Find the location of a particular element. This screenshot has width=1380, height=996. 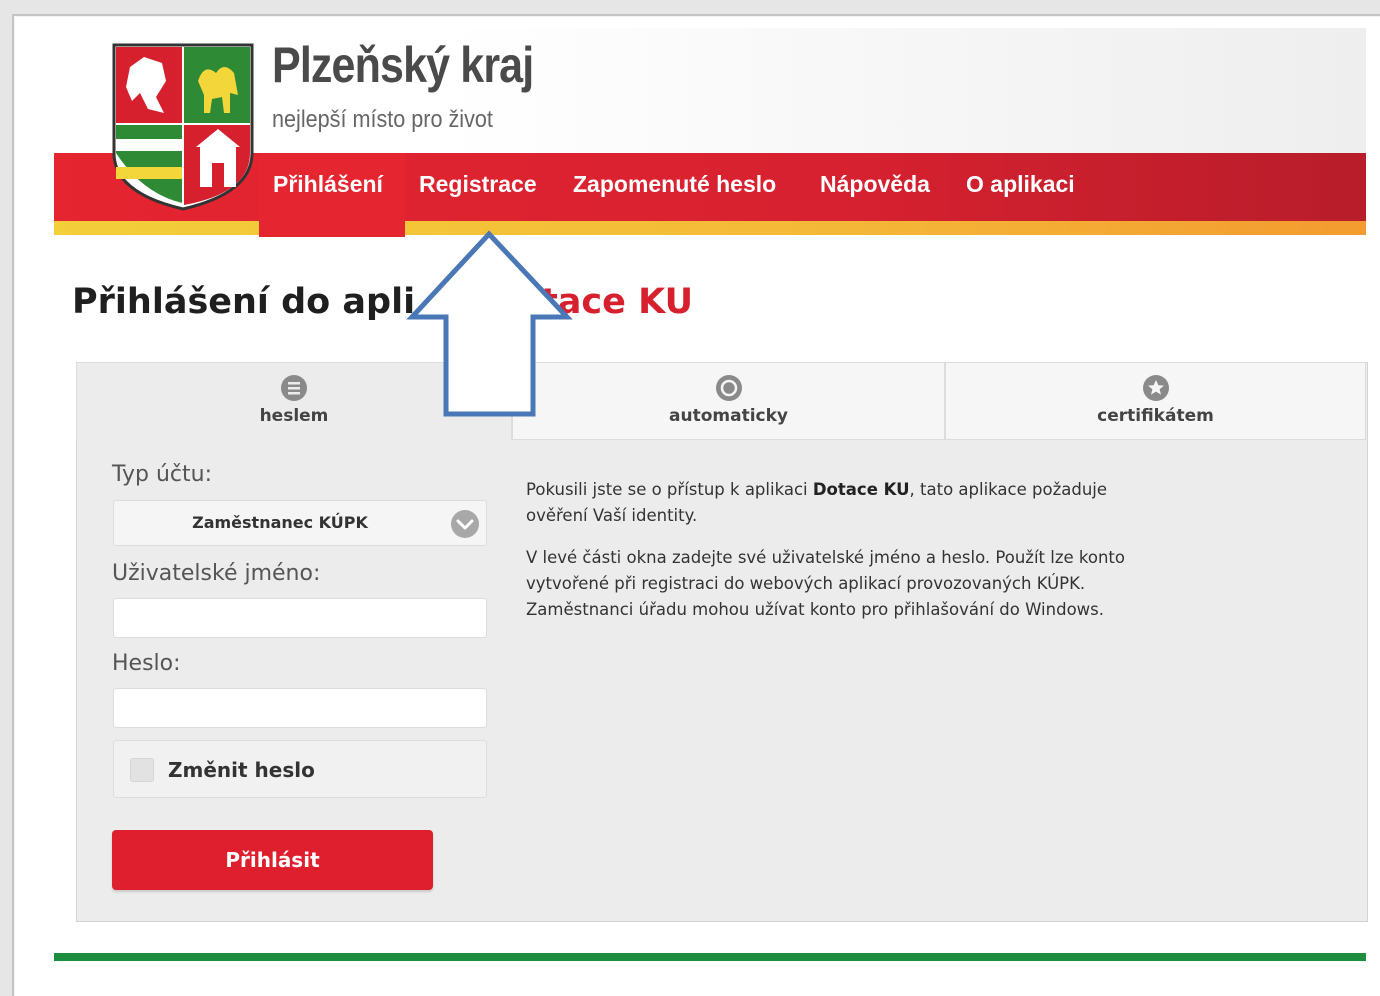

account-type-select: Zaměstnanec KÚPK is located at coordinates (300, 523).